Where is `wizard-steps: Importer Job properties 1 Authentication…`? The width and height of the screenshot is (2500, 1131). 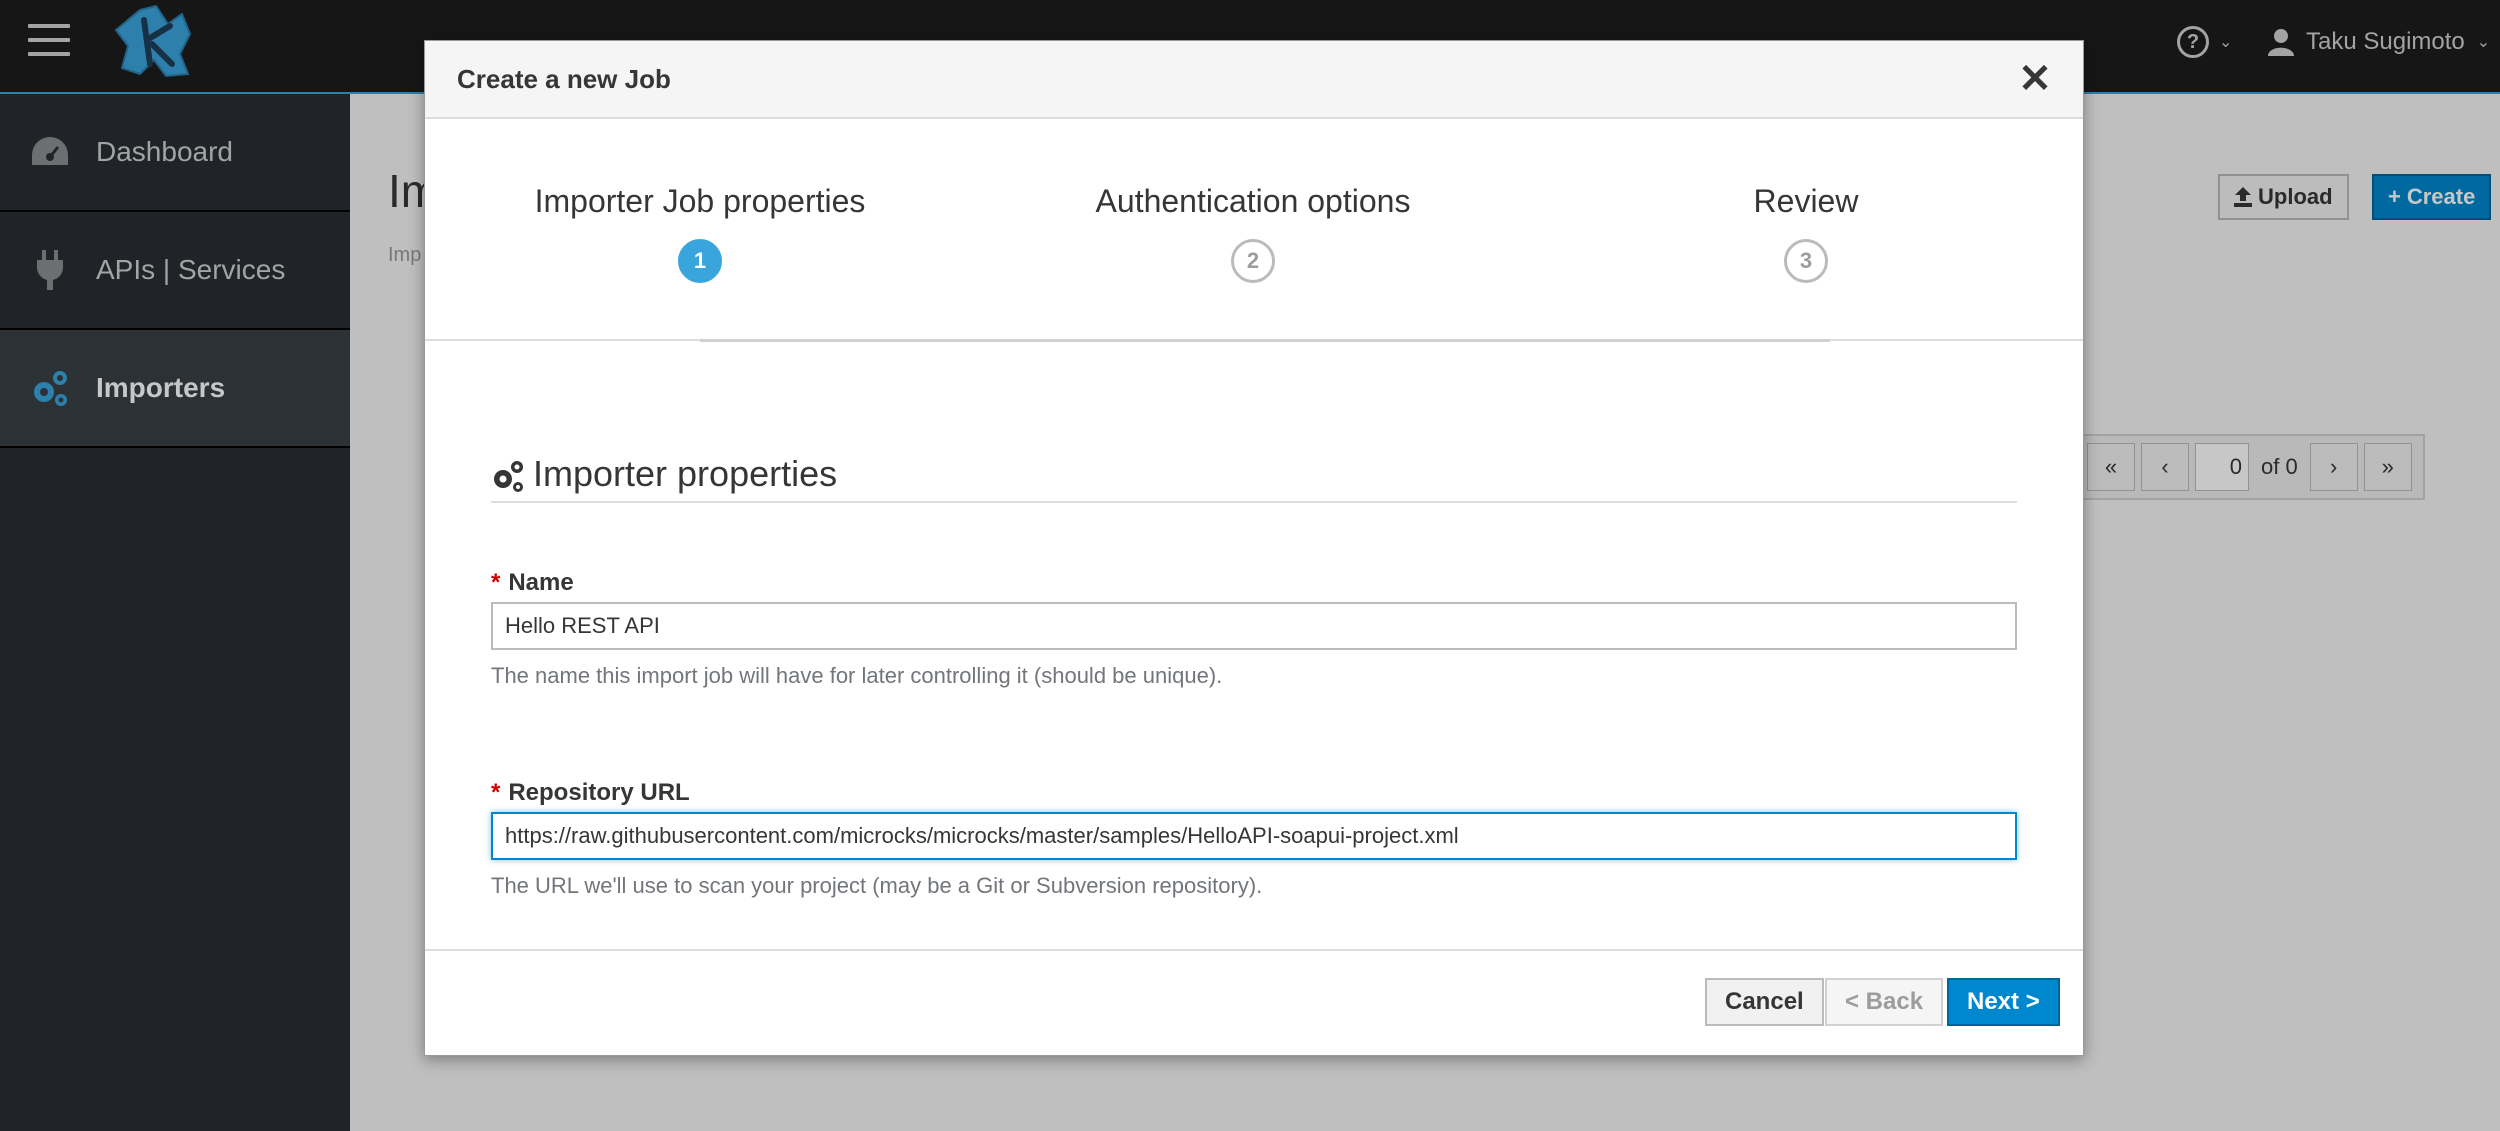 wizard-steps: Importer Job properties 1 Authentication… is located at coordinates (1254, 230).